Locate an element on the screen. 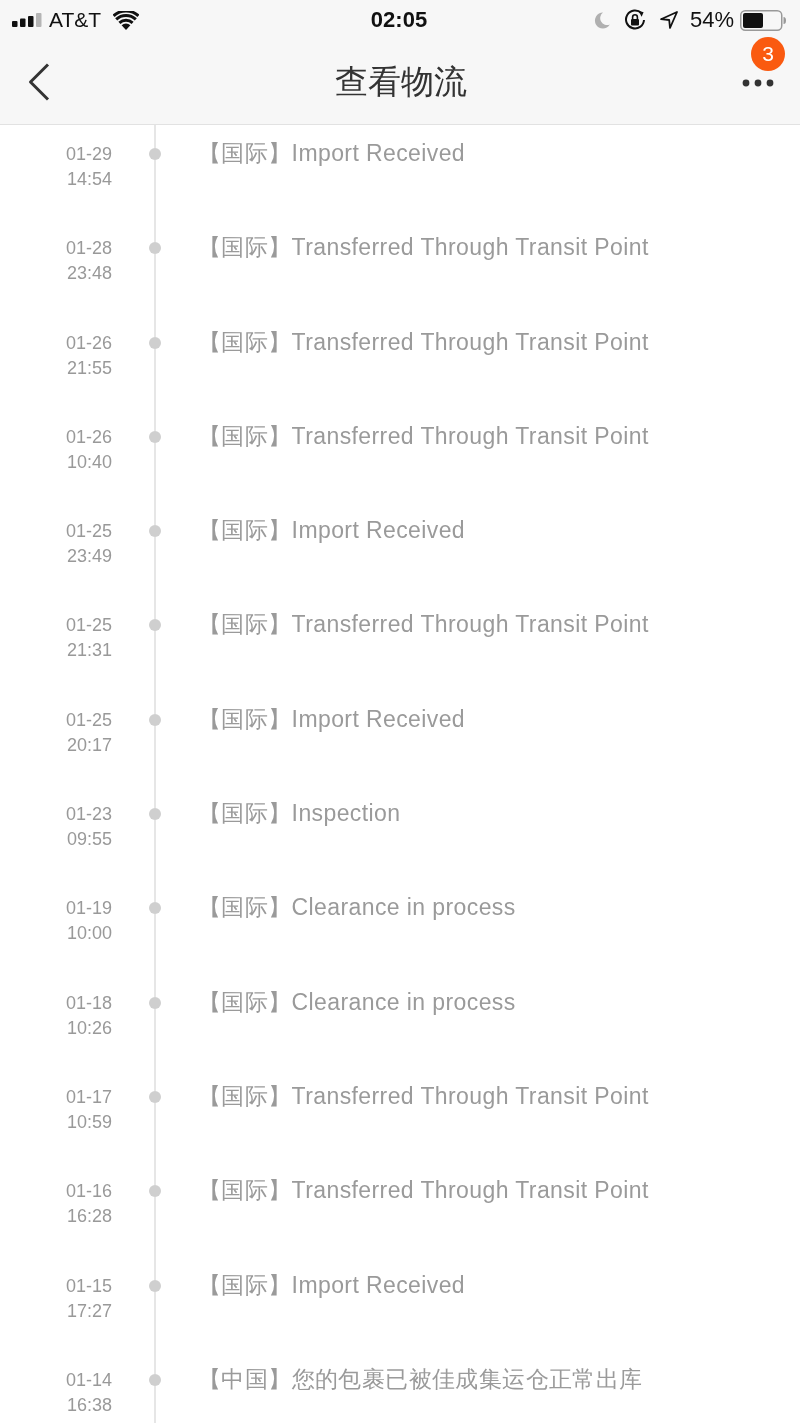  event-time: 17:27 is located at coordinates (89, 1311).